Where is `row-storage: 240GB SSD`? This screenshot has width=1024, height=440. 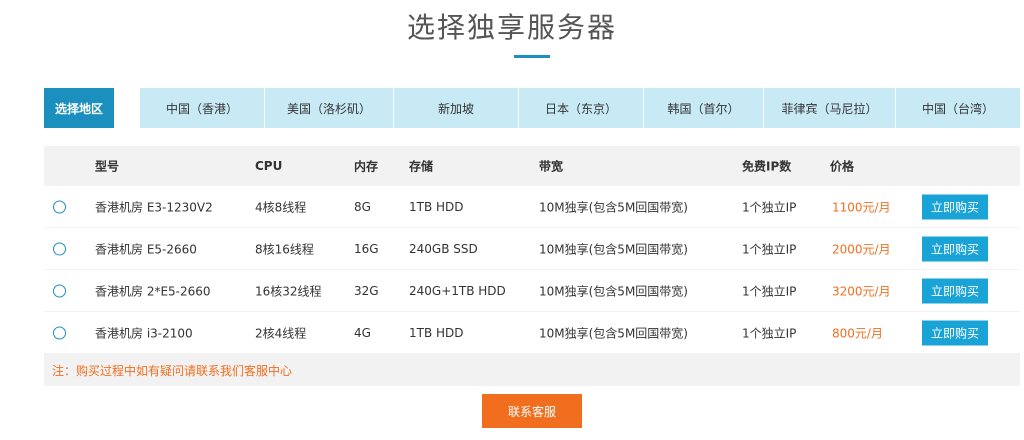
row-storage: 240GB SSD is located at coordinates (443, 248).